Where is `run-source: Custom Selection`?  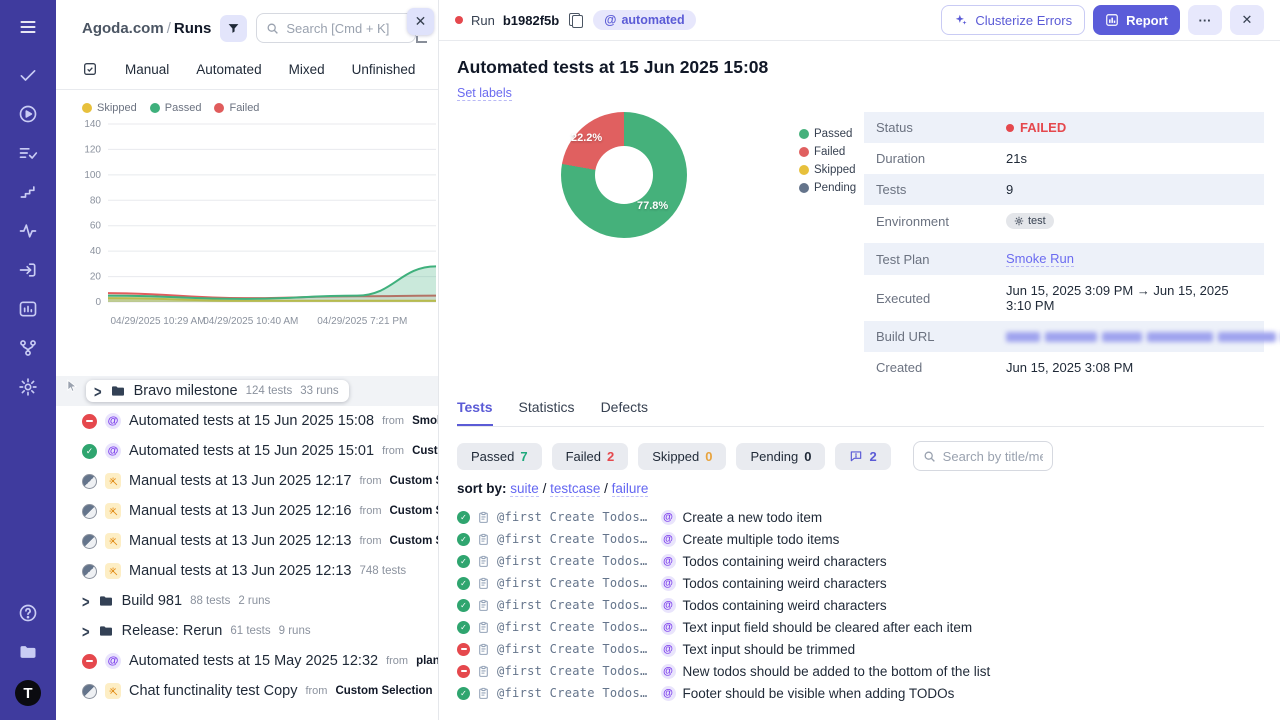 run-source: Custom Selection is located at coordinates (414, 541).